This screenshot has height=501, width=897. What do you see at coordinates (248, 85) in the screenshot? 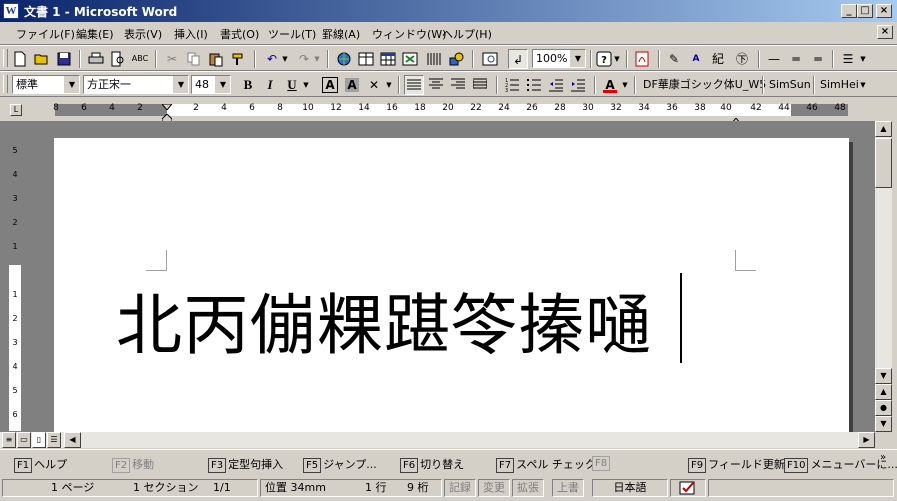
I see `bold-button: B` at bounding box center [248, 85].